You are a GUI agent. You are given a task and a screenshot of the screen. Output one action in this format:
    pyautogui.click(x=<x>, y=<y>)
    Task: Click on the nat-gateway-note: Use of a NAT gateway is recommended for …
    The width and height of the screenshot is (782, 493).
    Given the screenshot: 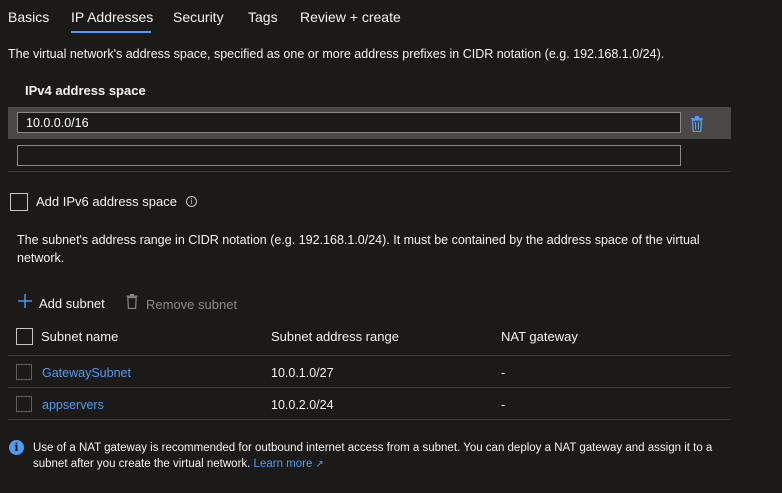 What is the action you would take?
    pyautogui.click(x=383, y=456)
    